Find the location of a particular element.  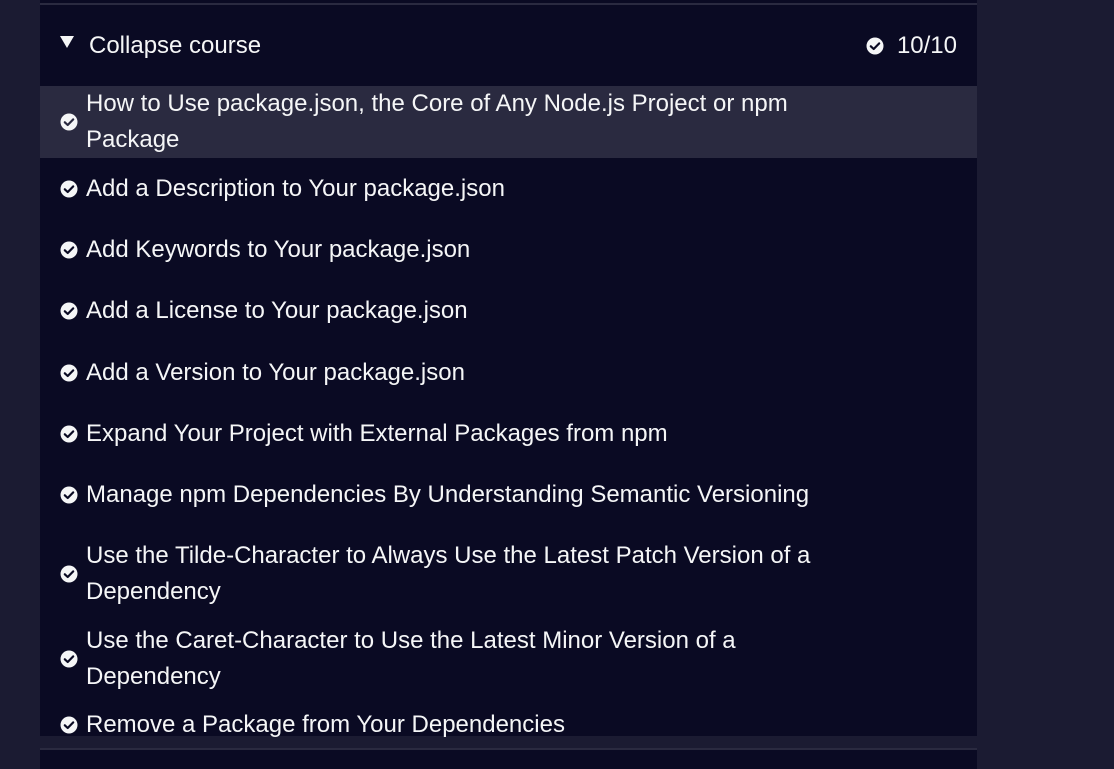

challenge-label: Add a Version to Your package.json is located at coordinates (275, 372).